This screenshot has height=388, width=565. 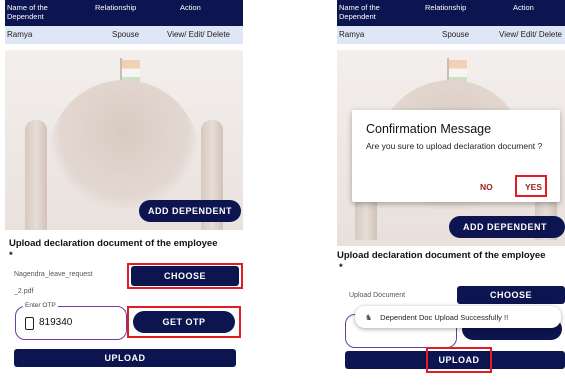 I want to click on file-name-line1: Nagendra_leave_request, so click(x=53, y=274).